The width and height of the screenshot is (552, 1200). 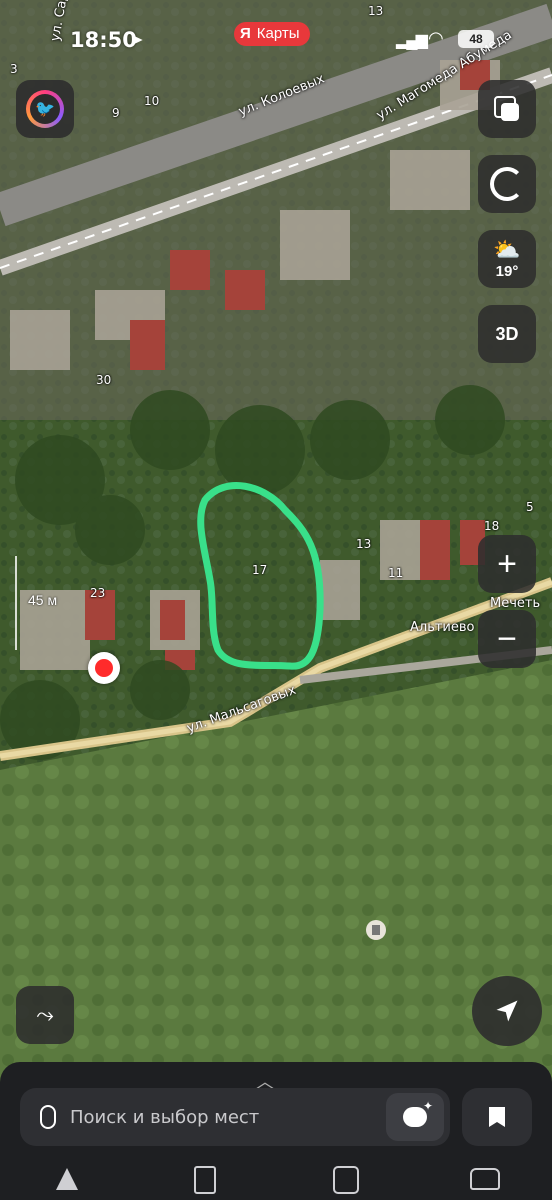 I want to click on house-number: 17, so click(x=260, y=570).